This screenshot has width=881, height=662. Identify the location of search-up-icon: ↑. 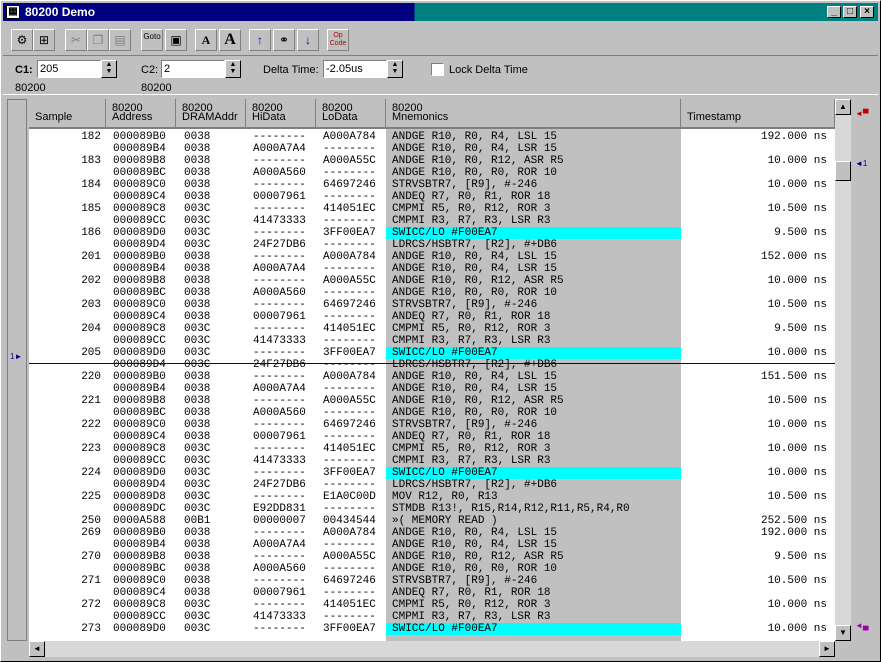
(260, 40).